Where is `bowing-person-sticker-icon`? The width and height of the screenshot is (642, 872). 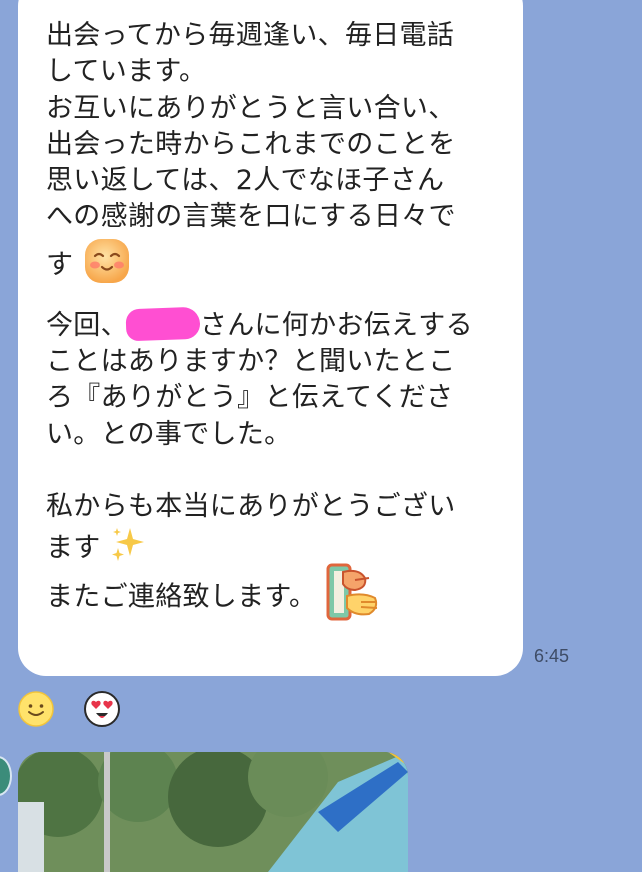 bowing-person-sticker-icon is located at coordinates (354, 598).